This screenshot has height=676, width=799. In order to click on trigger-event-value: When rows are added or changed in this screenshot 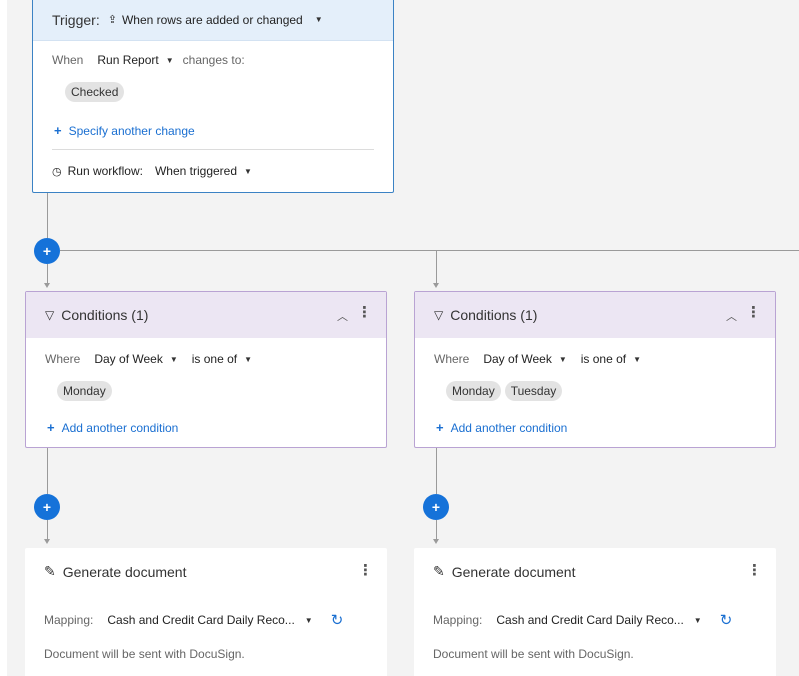, I will do `click(212, 19)`.